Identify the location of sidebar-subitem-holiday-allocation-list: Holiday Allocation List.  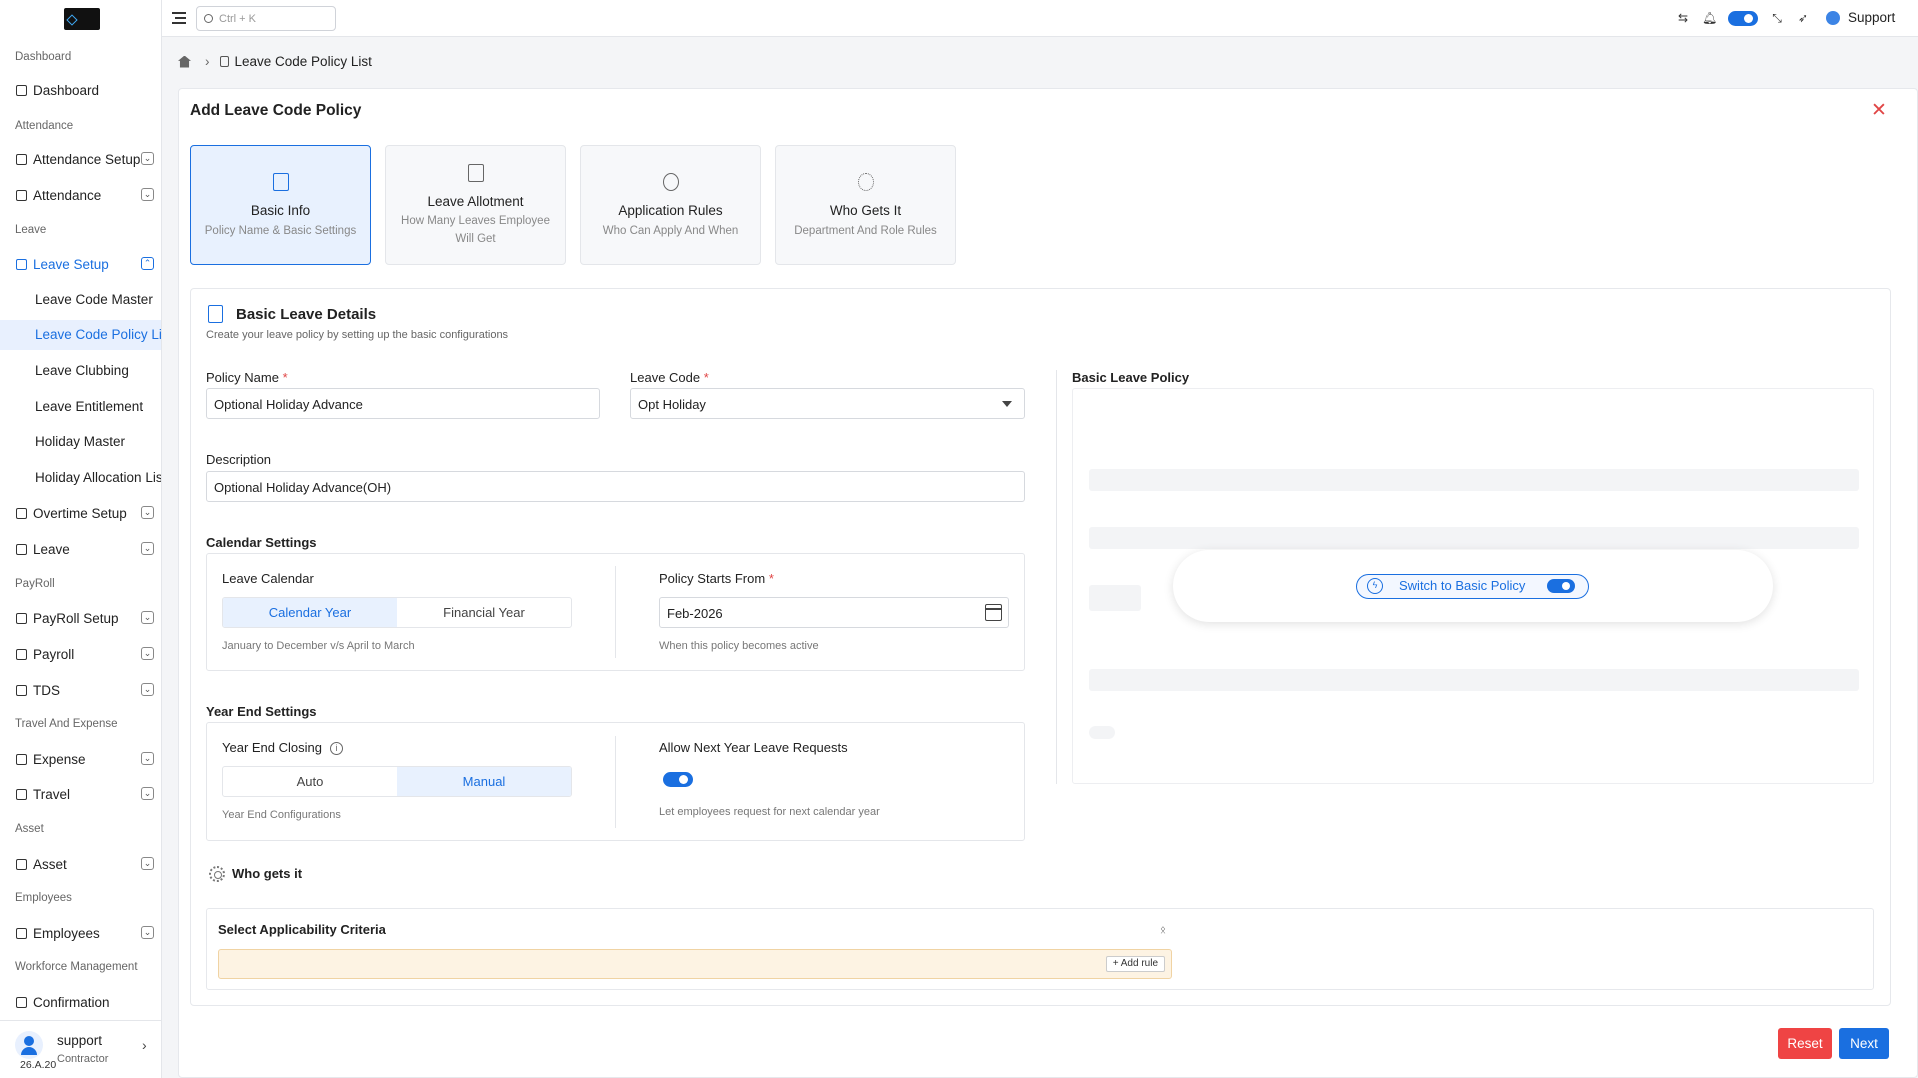
(98, 478).